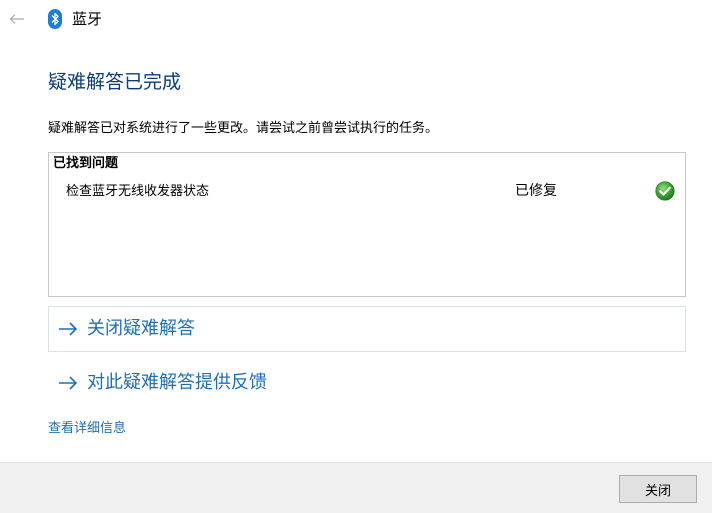  I want to click on problems-header: 已找到问题, so click(86, 163).